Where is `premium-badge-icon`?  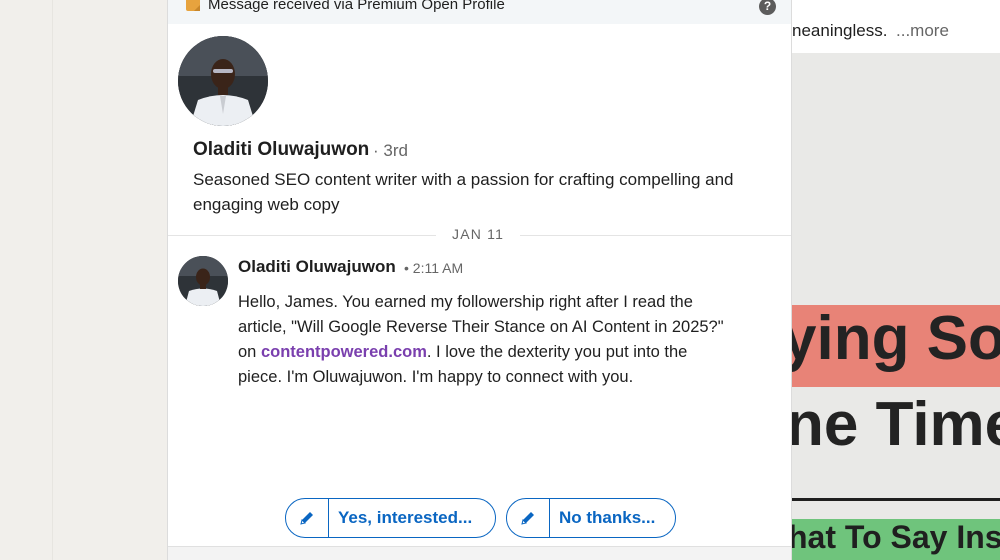 premium-badge-icon is located at coordinates (193, 5).